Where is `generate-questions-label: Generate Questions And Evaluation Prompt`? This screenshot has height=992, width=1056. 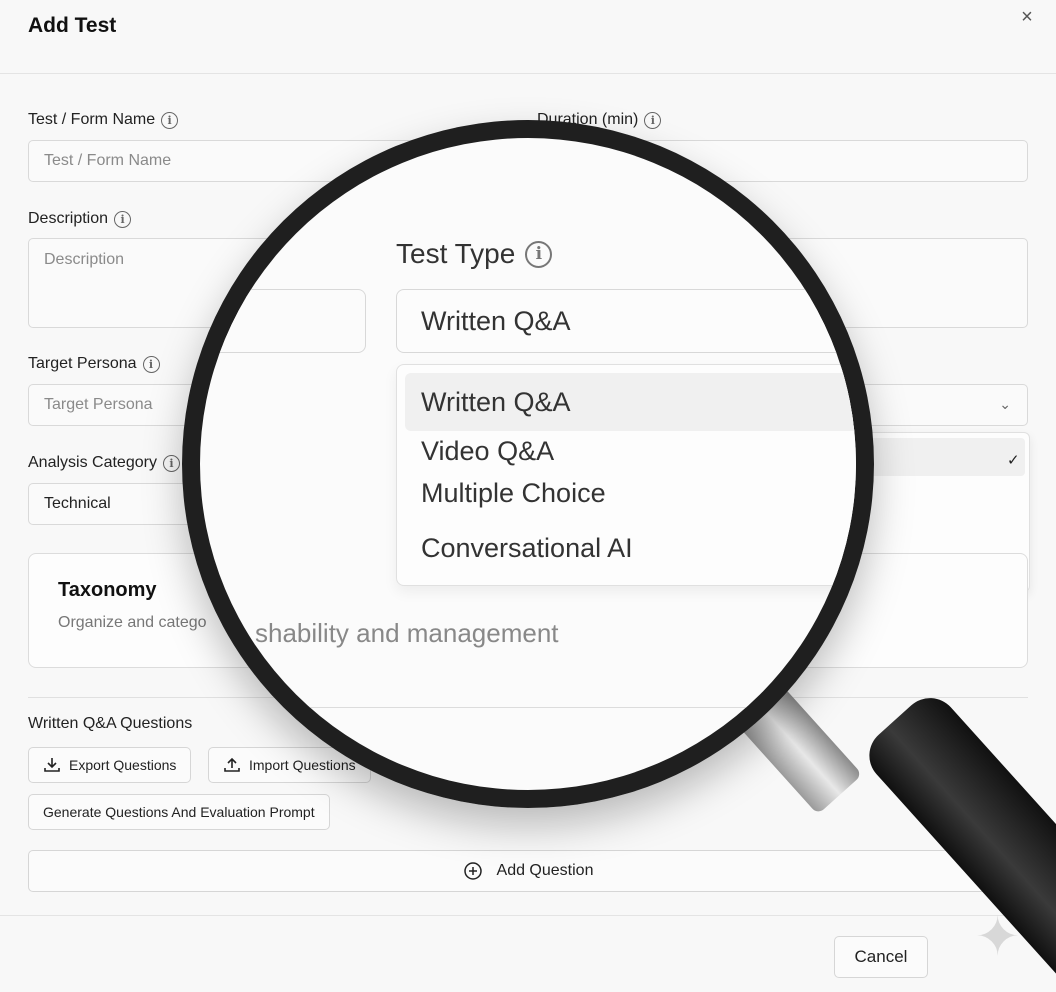
generate-questions-label: Generate Questions And Evaluation Prompt is located at coordinates (179, 812).